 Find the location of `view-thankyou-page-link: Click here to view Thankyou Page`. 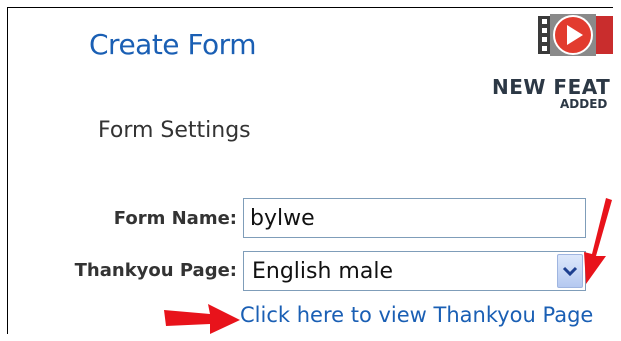

view-thankyou-page-link: Click here to view Thankyou Page is located at coordinates (416, 315).